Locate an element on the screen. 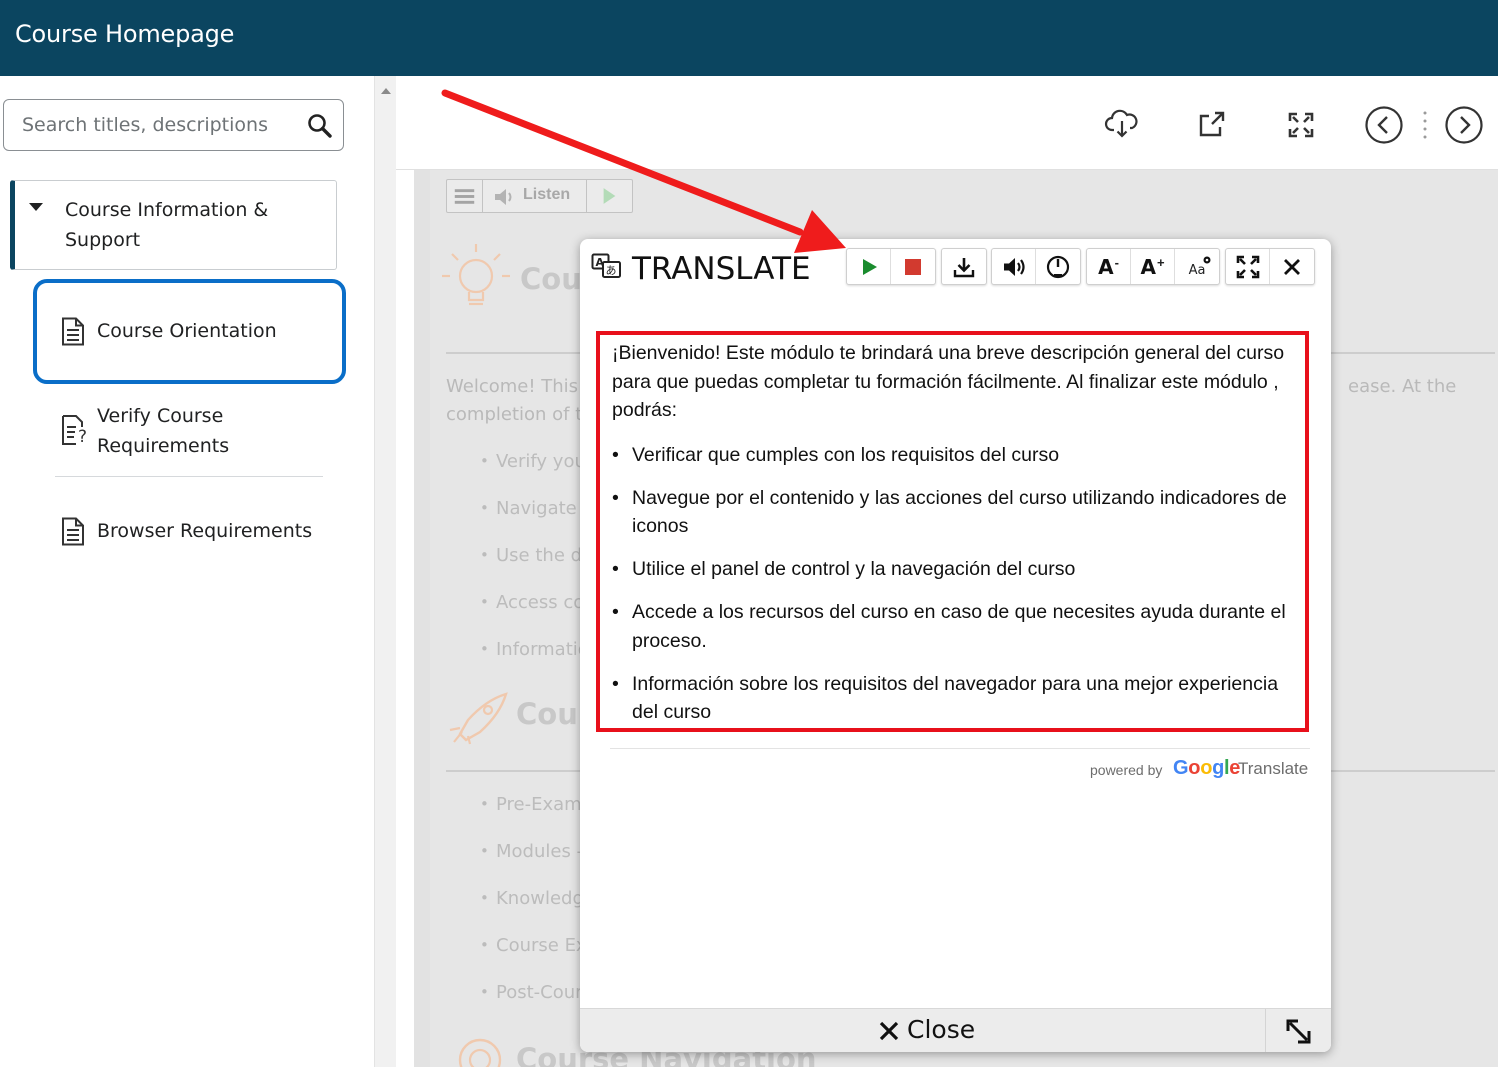  sidebar-scrollbar is located at coordinates (385, 571).